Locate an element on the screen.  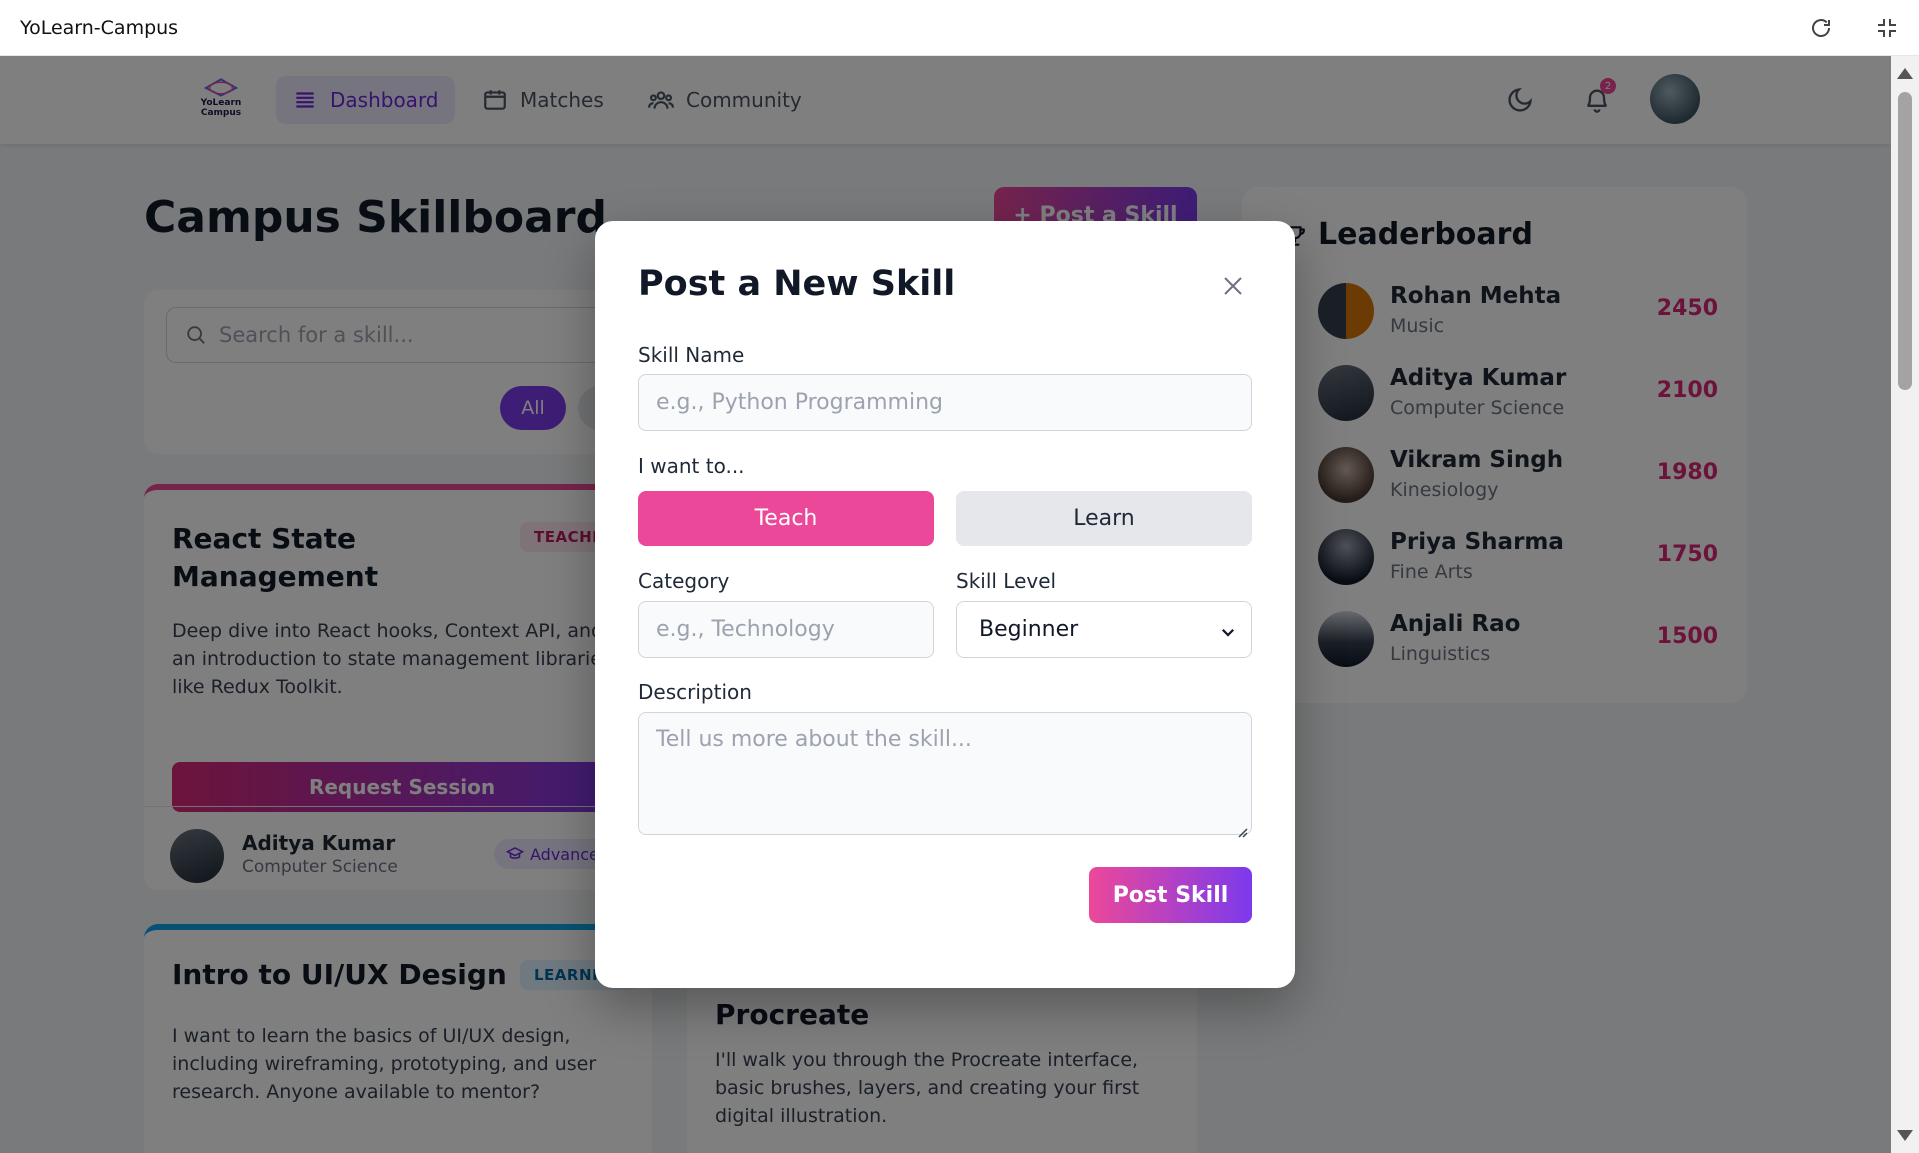
chevron-down-icon is located at coordinates (1228, 631).